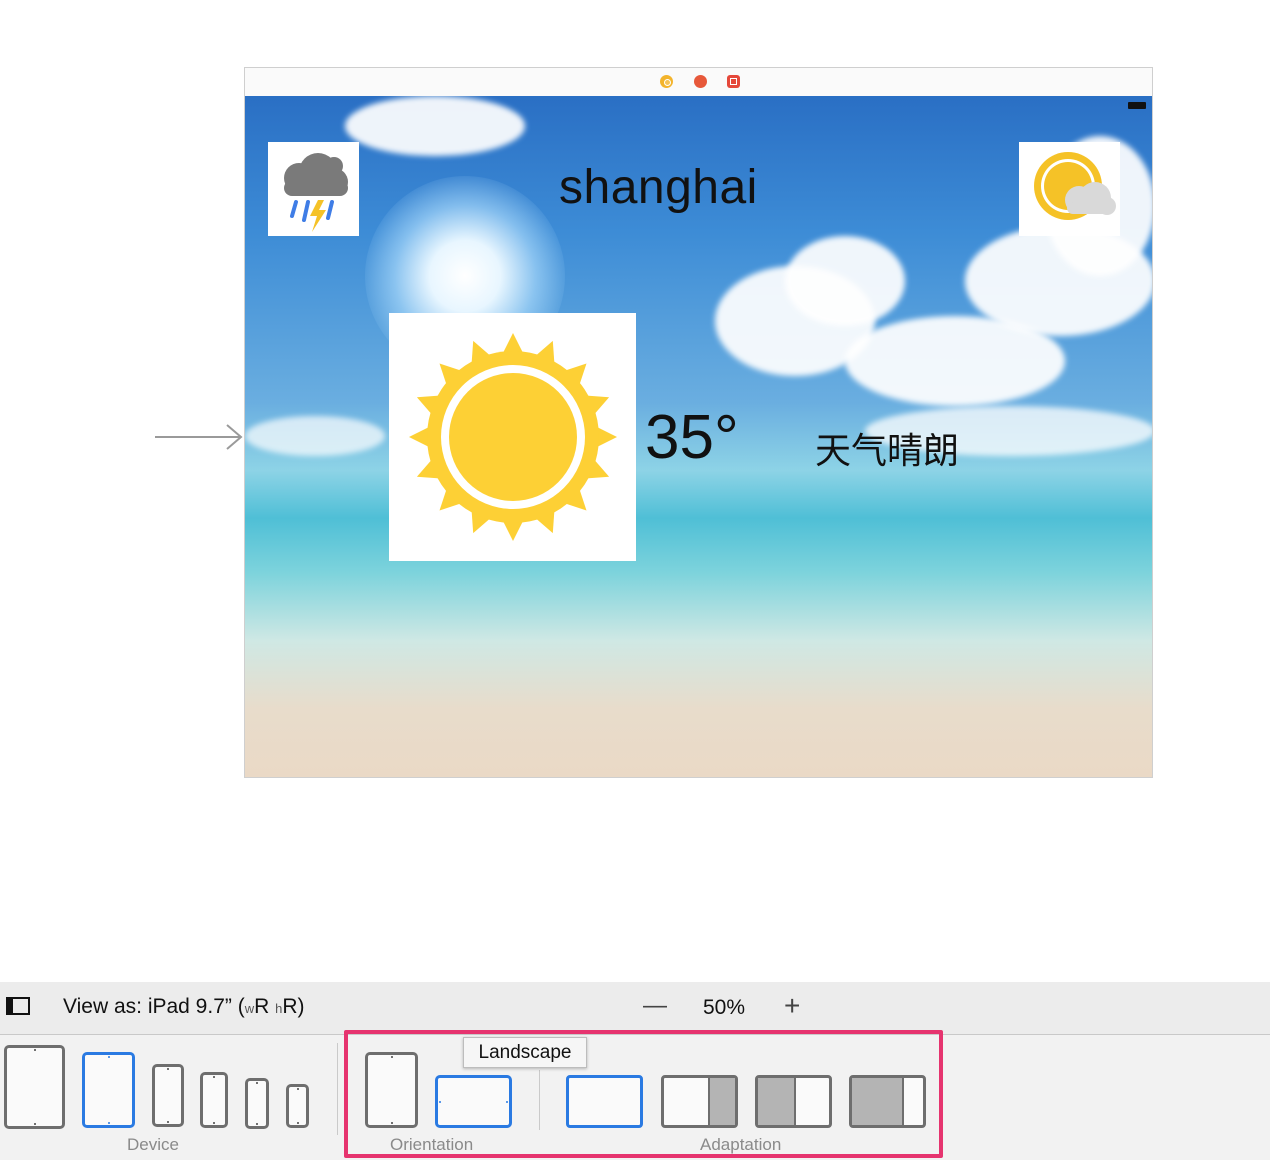 The height and width of the screenshot is (1160, 1270). I want to click on device-label: Device, so click(153, 1144).